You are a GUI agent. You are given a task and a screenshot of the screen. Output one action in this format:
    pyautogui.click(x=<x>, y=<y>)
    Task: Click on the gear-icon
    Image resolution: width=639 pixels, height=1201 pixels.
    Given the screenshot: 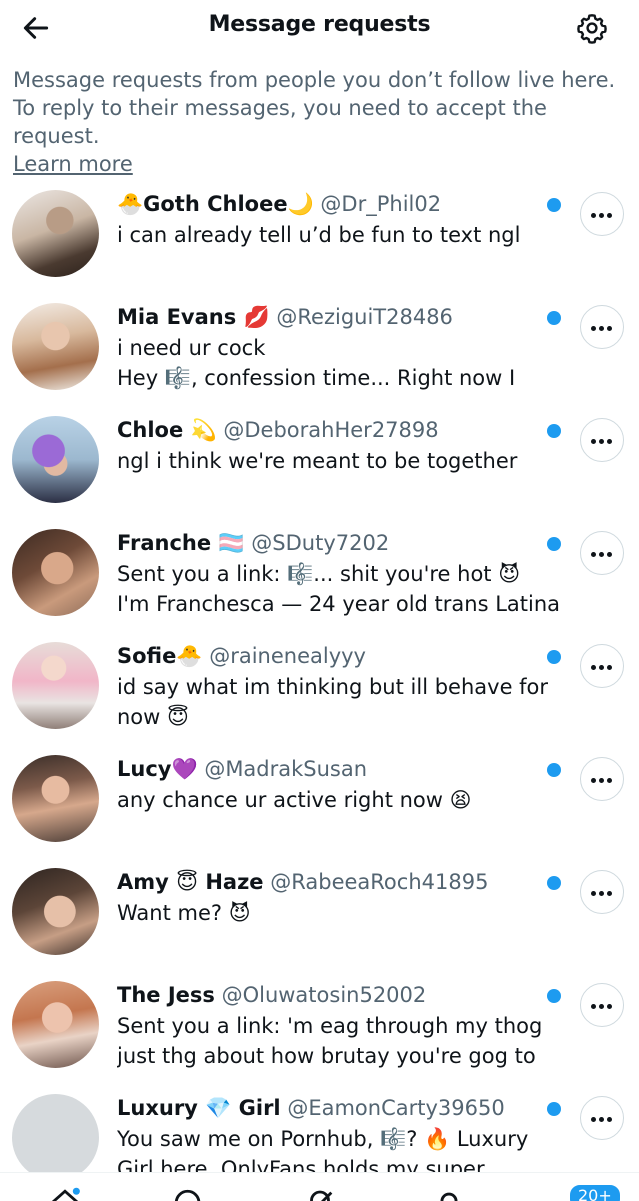 What is the action you would take?
    pyautogui.click(x=592, y=28)
    